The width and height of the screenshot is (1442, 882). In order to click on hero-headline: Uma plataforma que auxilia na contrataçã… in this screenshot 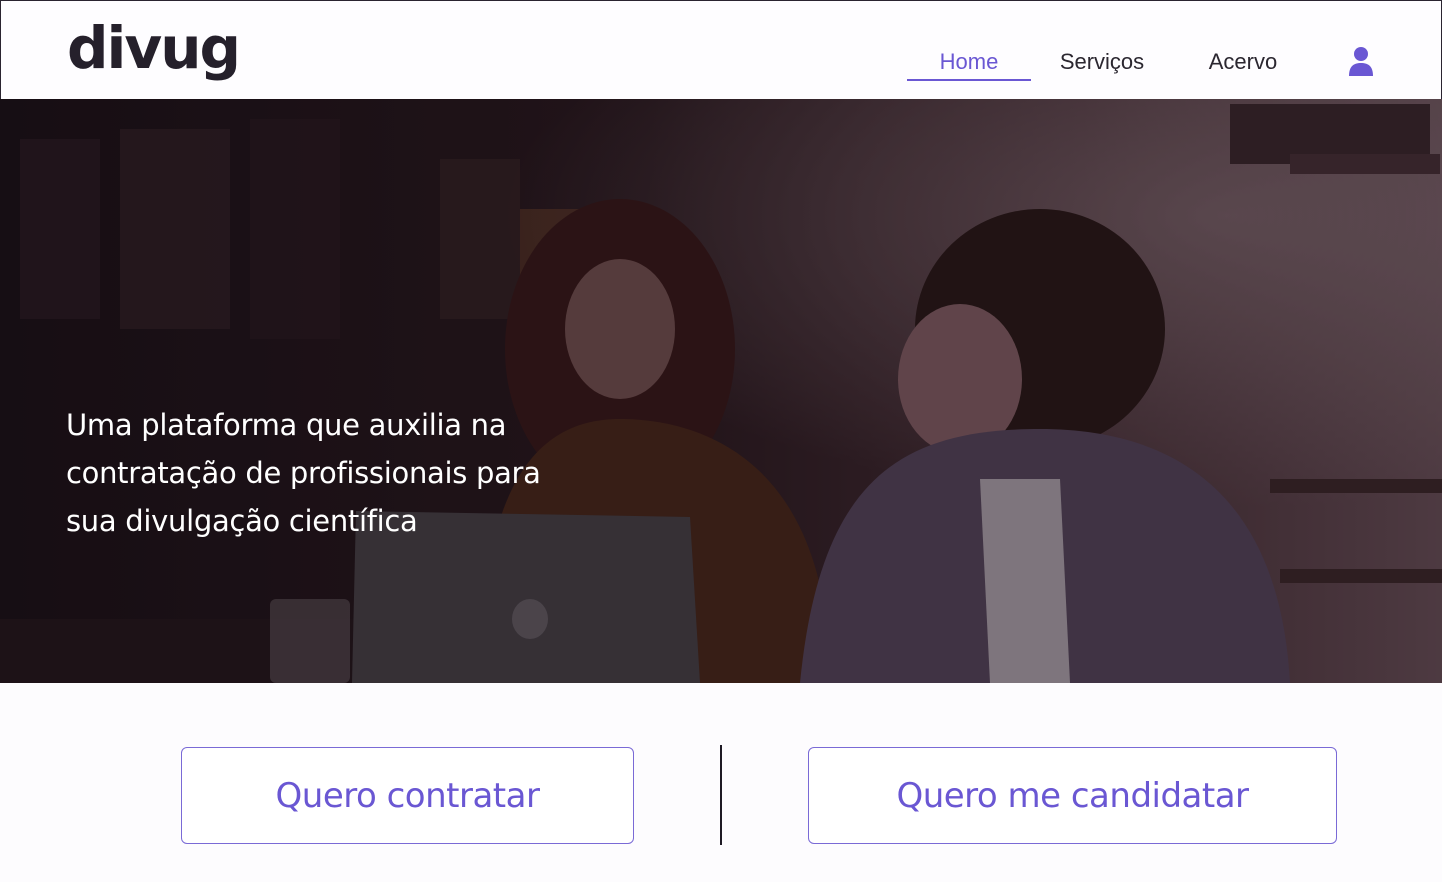, I will do `click(303, 473)`.